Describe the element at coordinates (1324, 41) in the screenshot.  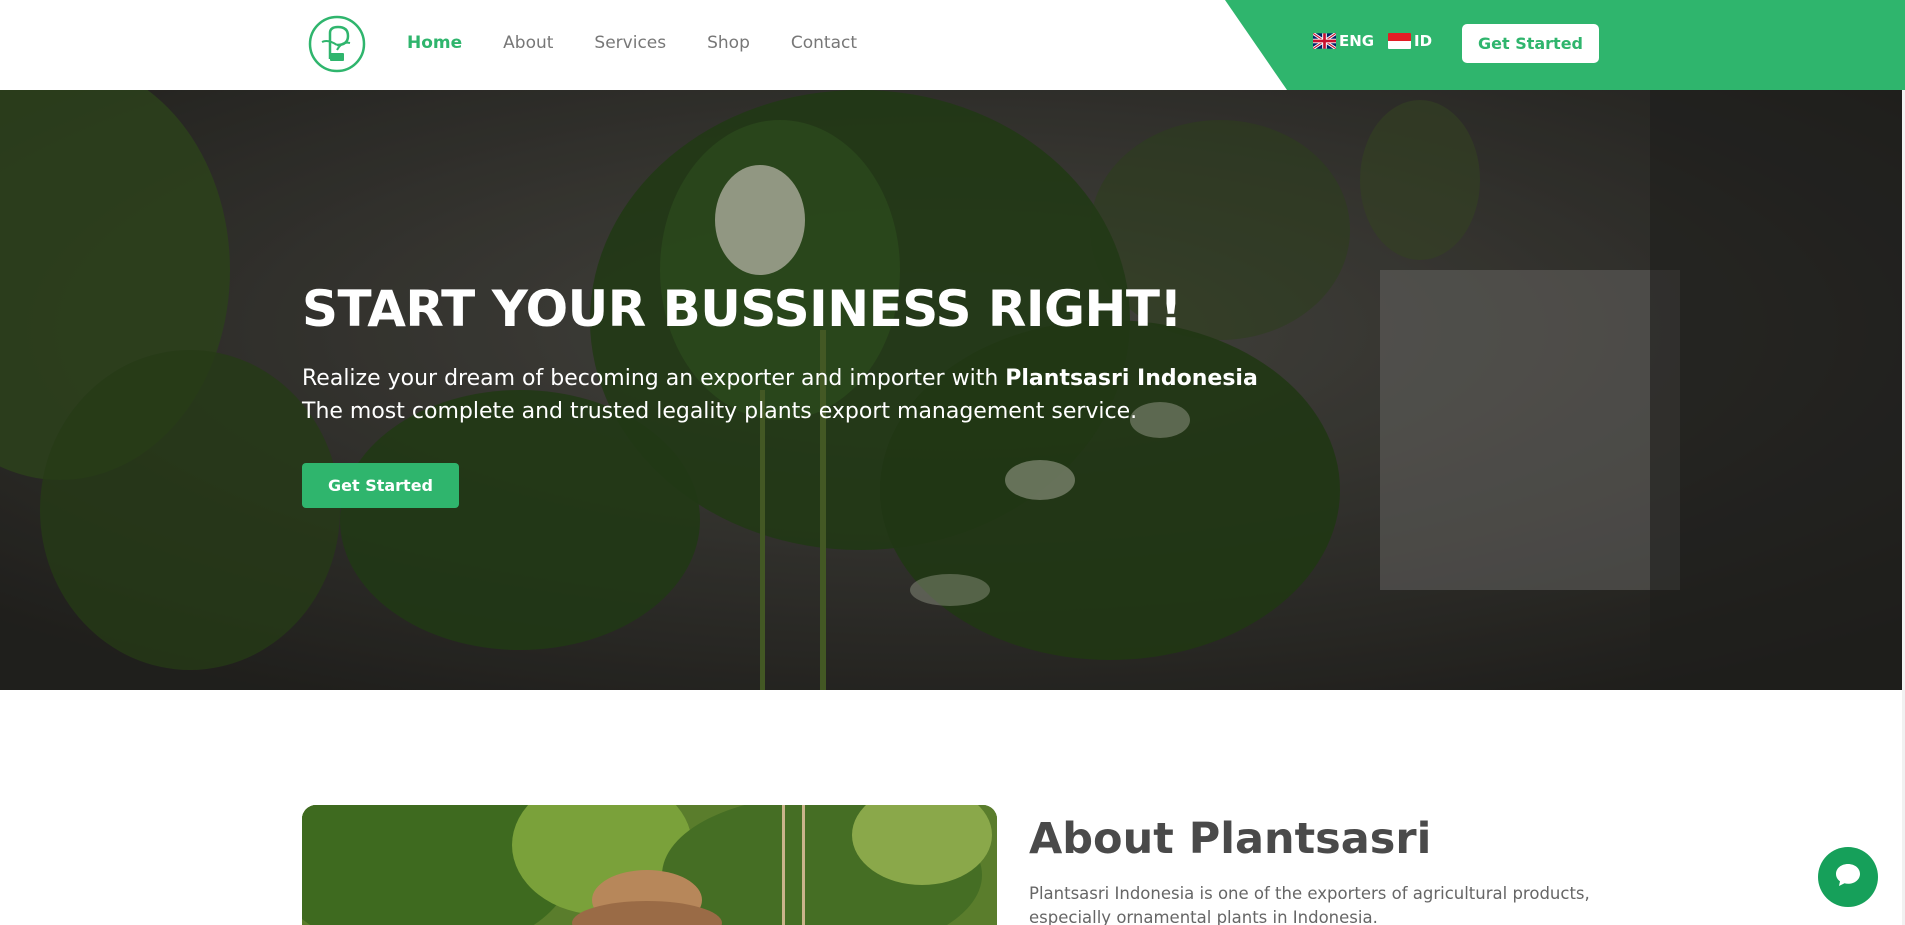
I see `uk-flag-icon` at that location.